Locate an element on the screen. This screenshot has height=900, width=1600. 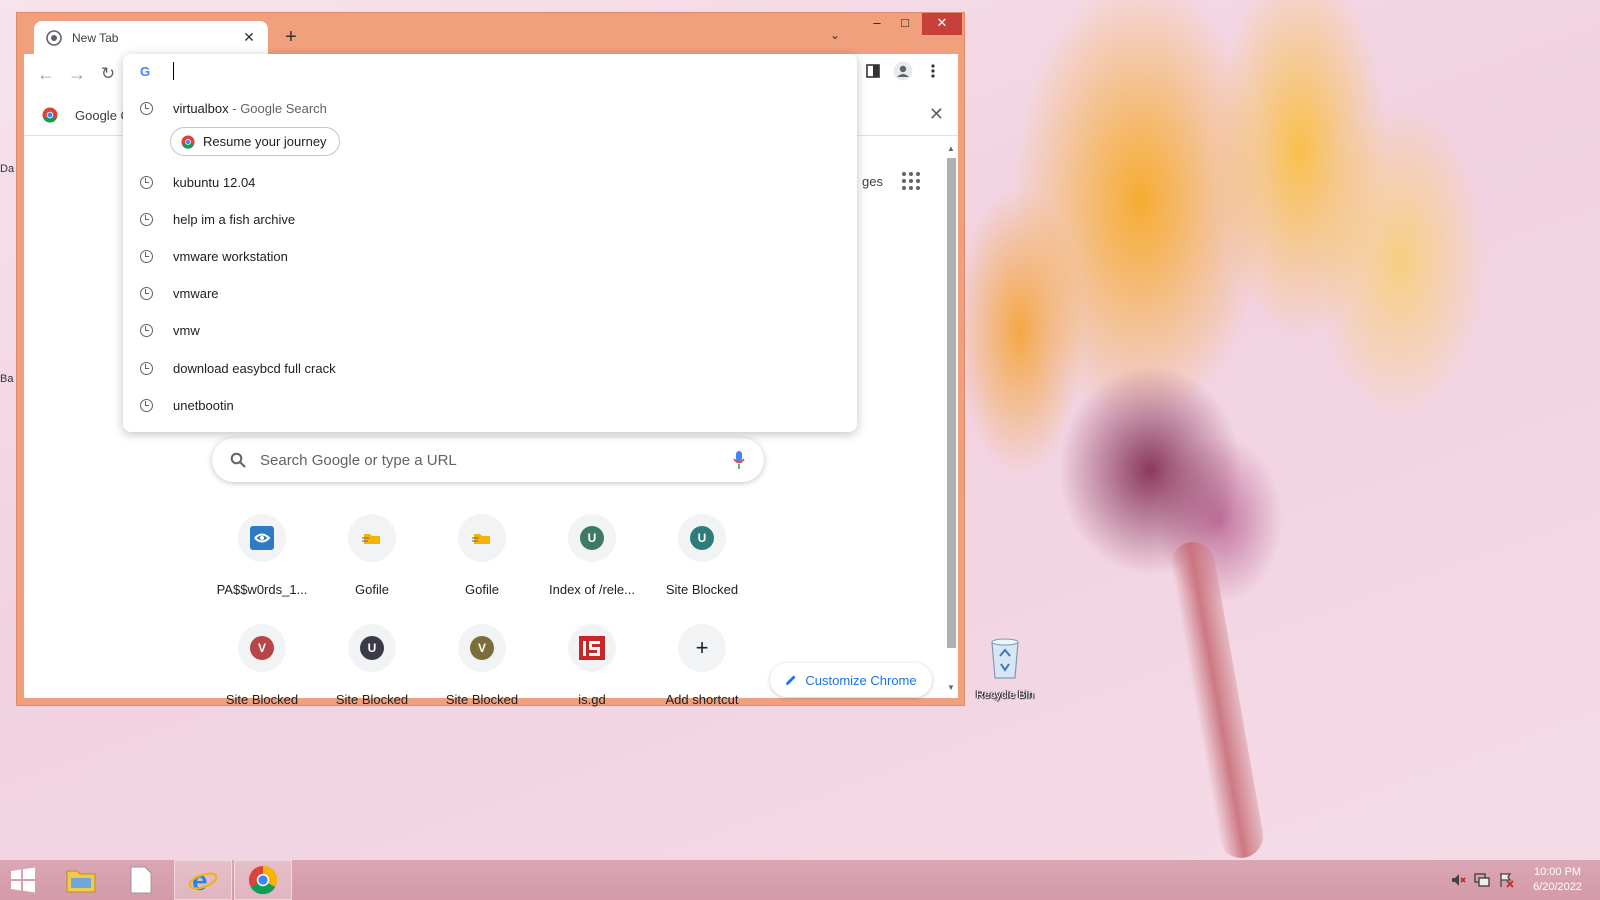
recycle-bin-desktop-icon: Recycle Bin is located at coordinates (1005, 668).